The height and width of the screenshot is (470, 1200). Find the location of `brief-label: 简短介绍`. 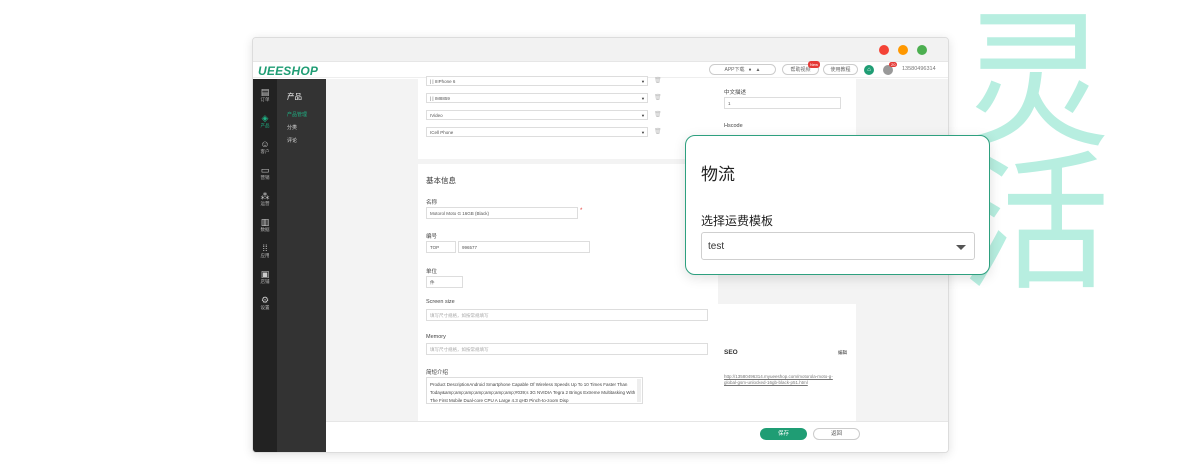

brief-label: 简短介绍 is located at coordinates (437, 373).